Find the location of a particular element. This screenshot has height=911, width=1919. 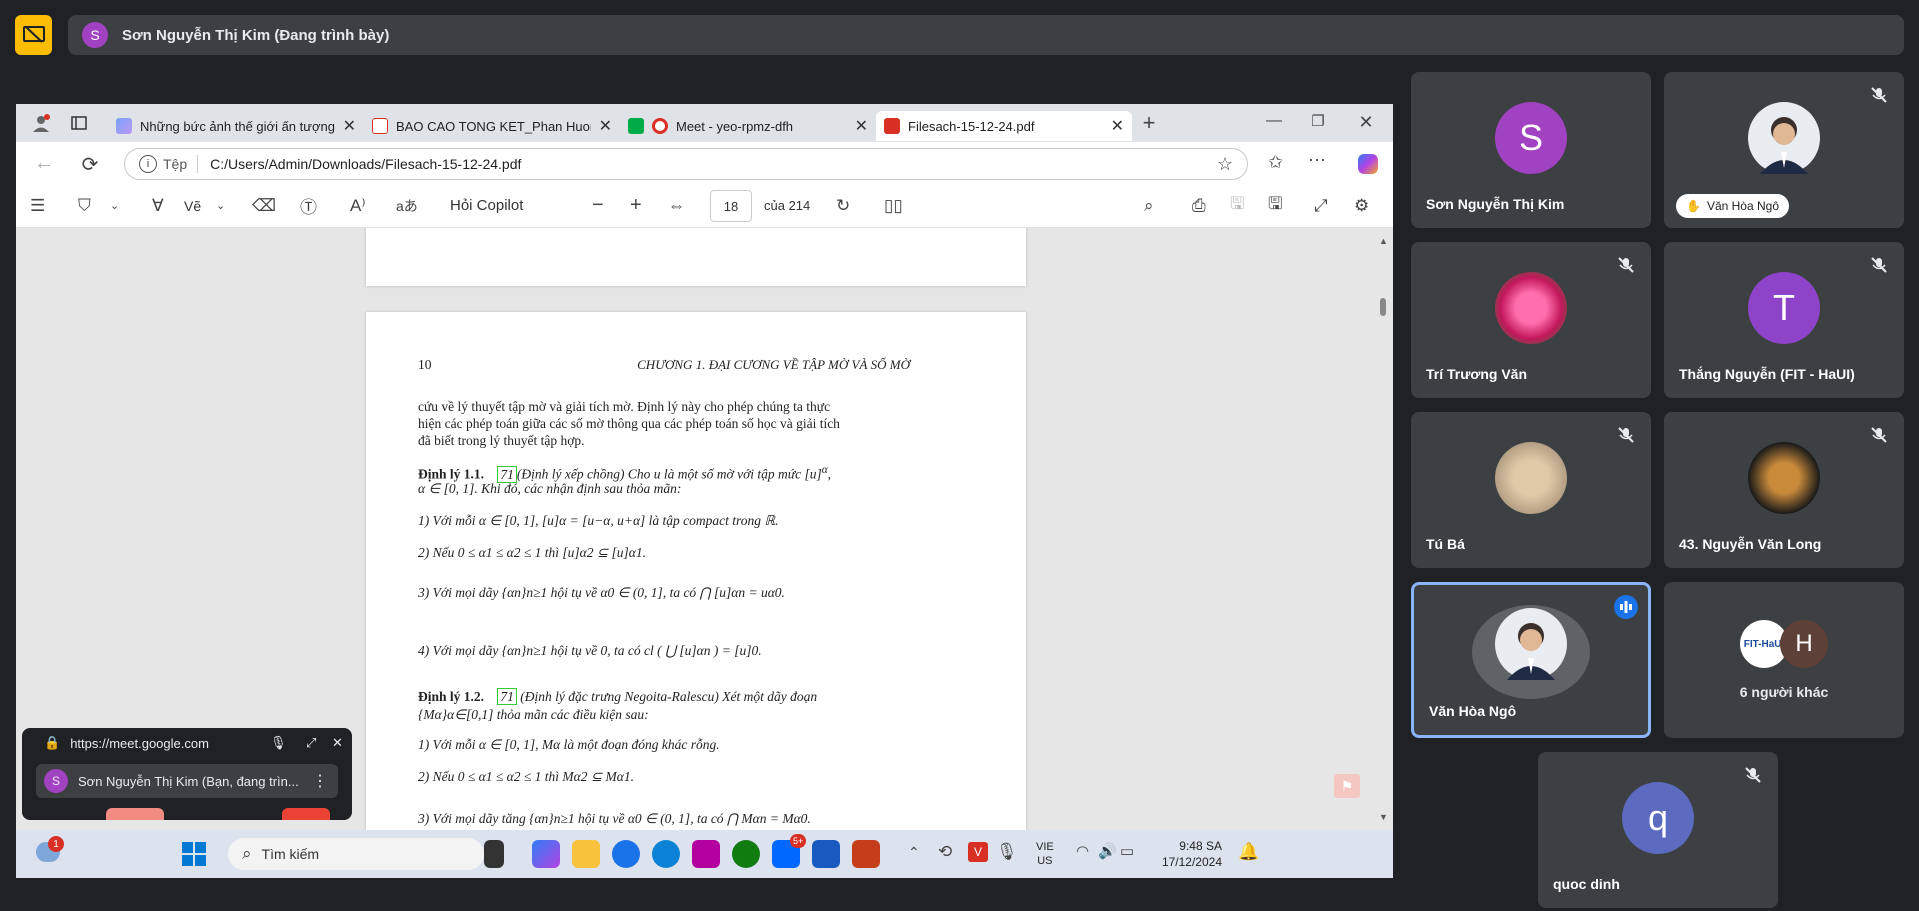

copilot-icon is located at coordinates (1368, 164).